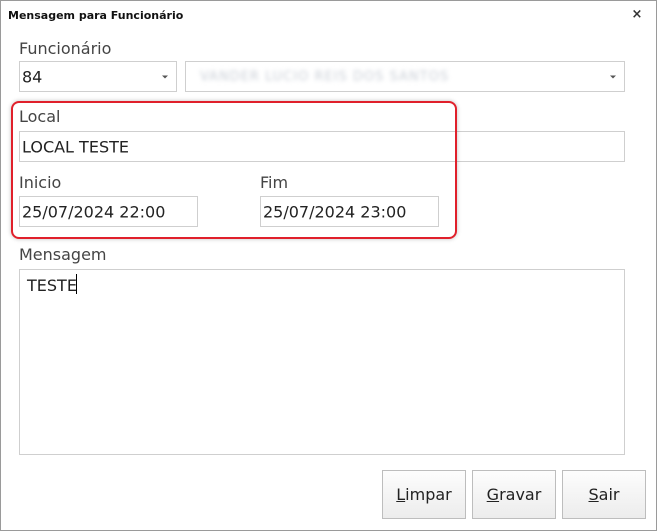 The image size is (657, 531). Describe the element at coordinates (609, 494) in the screenshot. I see `sair-label: air` at that location.